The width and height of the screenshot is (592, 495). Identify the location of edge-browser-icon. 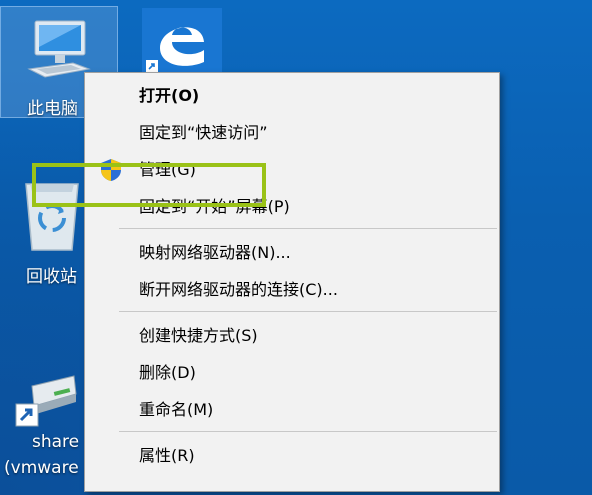
(182, 41).